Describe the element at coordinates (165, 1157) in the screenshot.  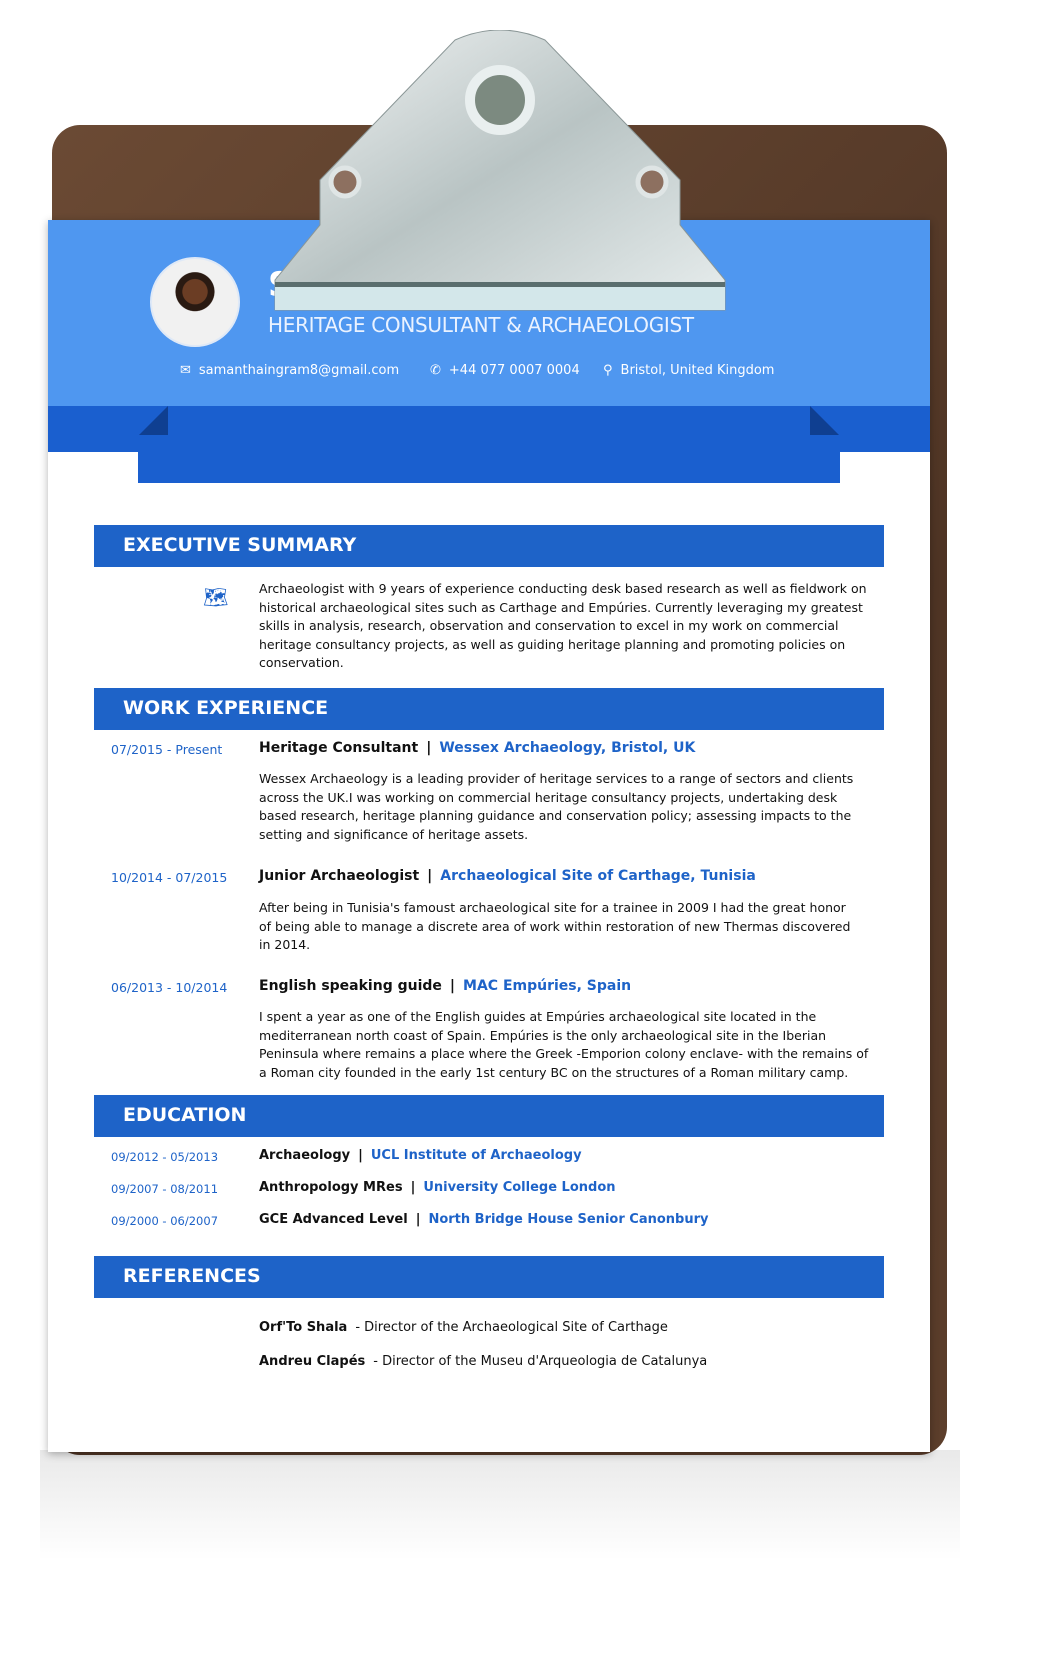
I see `education-date: 09/2012 - 05/2013` at that location.